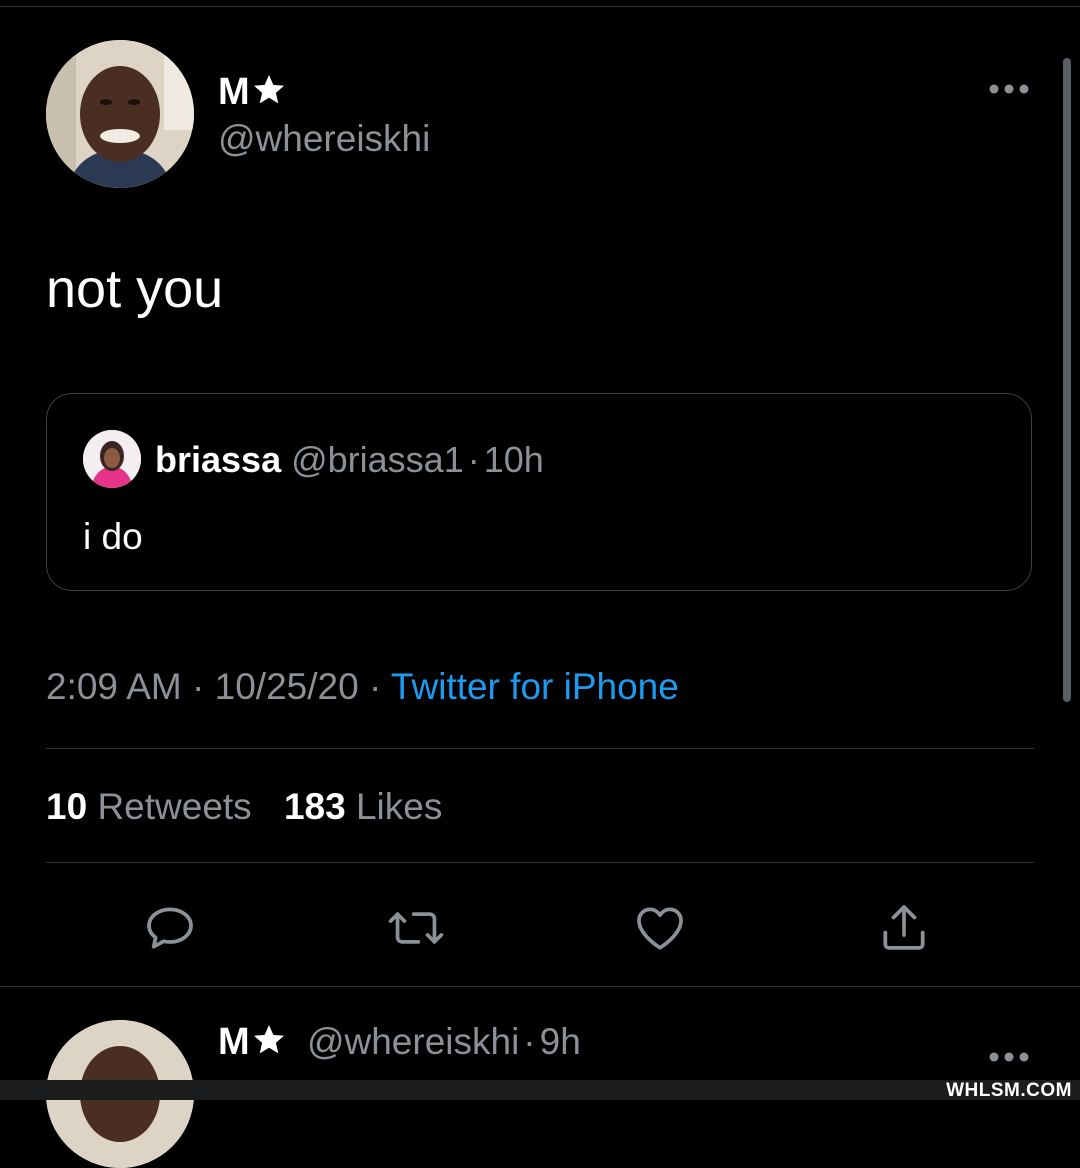 Image resolution: width=1080 pixels, height=1168 pixels. What do you see at coordinates (377, 459) in the screenshot?
I see `quoted-handle: @briassa1` at bounding box center [377, 459].